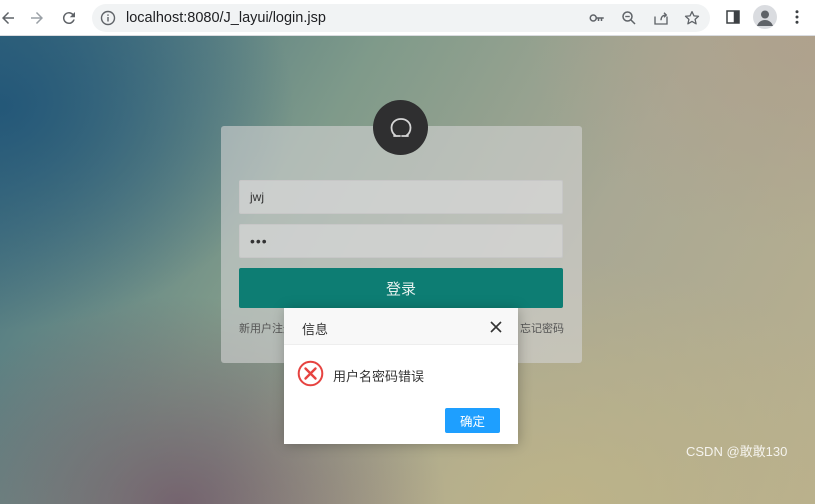 The image size is (815, 504). Describe the element at coordinates (401, 197) in the screenshot. I see `username-field: jwj` at that location.